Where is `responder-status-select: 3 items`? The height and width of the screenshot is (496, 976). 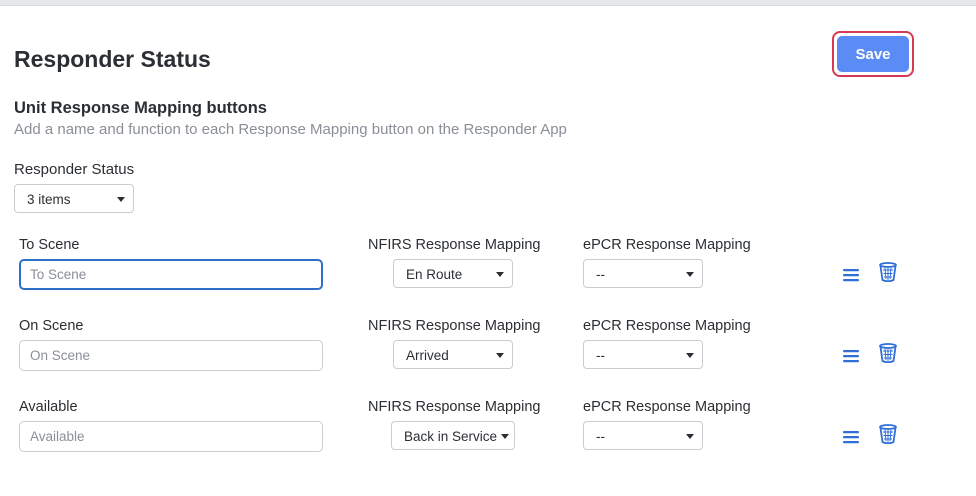
responder-status-select: 3 items is located at coordinates (74, 198).